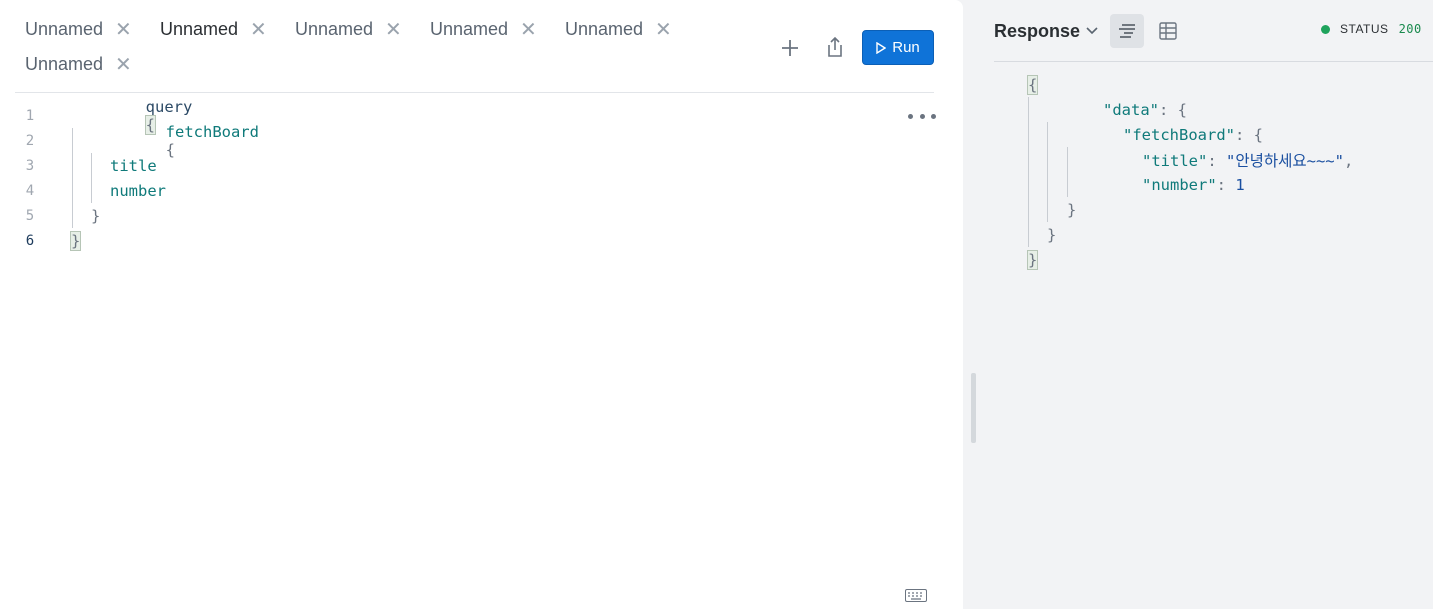  I want to click on open-brace: {, so click(1032, 84).